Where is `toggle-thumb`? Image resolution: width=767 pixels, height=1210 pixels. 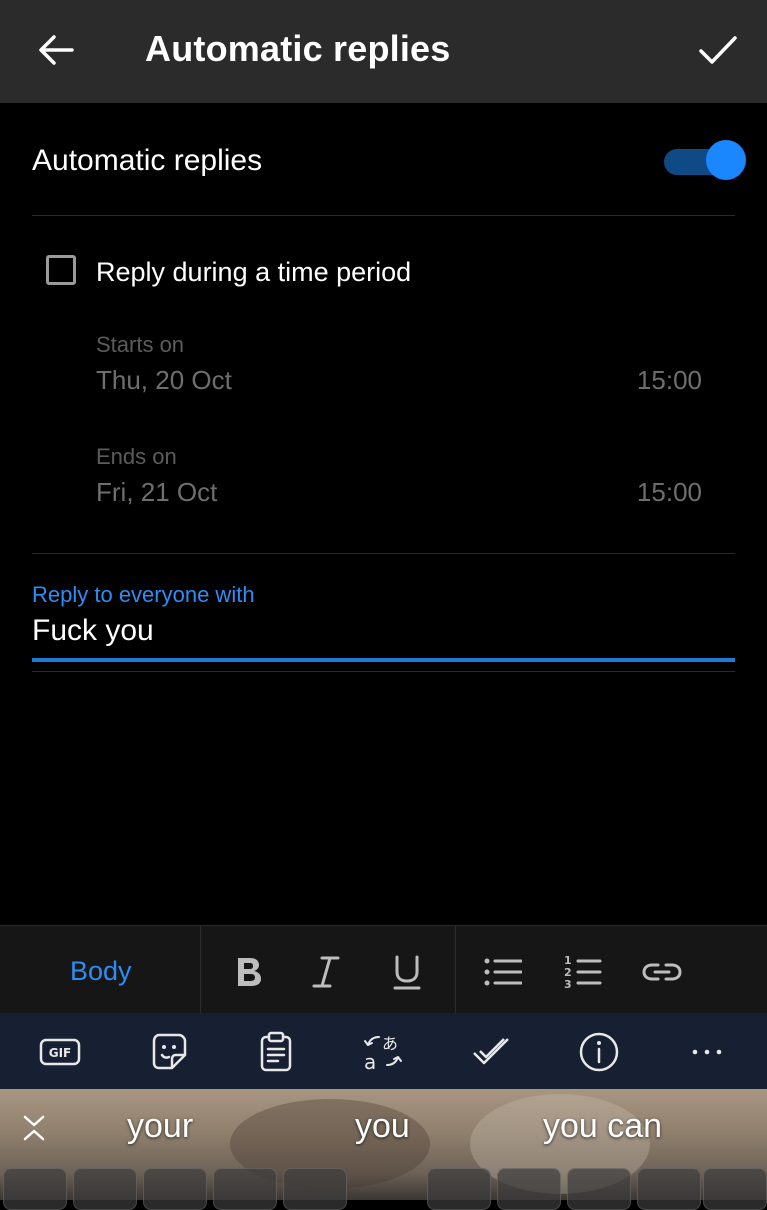 toggle-thumb is located at coordinates (726, 160).